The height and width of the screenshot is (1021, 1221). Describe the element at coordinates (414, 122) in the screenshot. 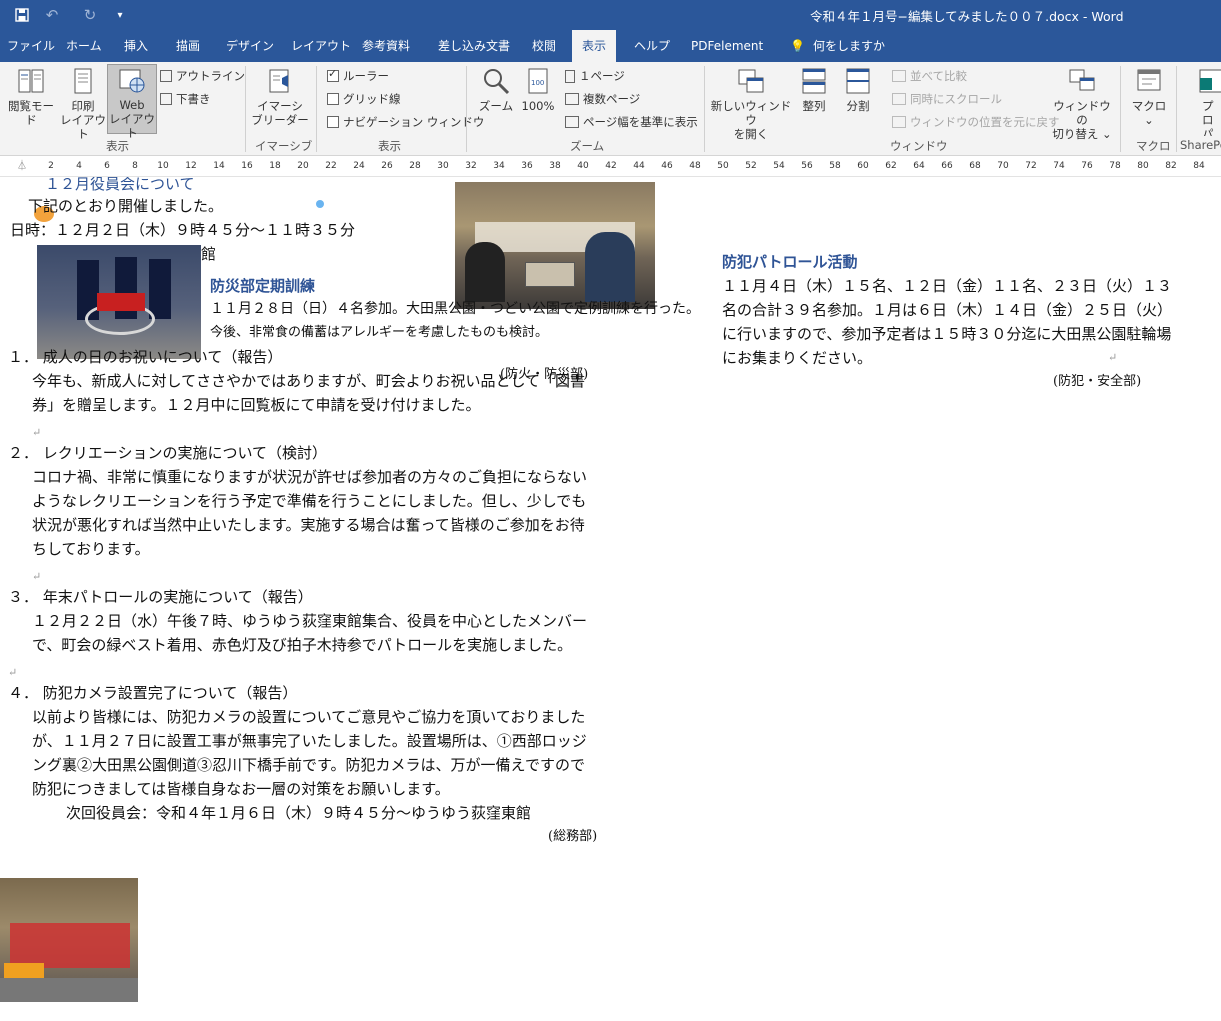

I see `nav-pane-label: ナビゲーション ウィンドウ` at that location.